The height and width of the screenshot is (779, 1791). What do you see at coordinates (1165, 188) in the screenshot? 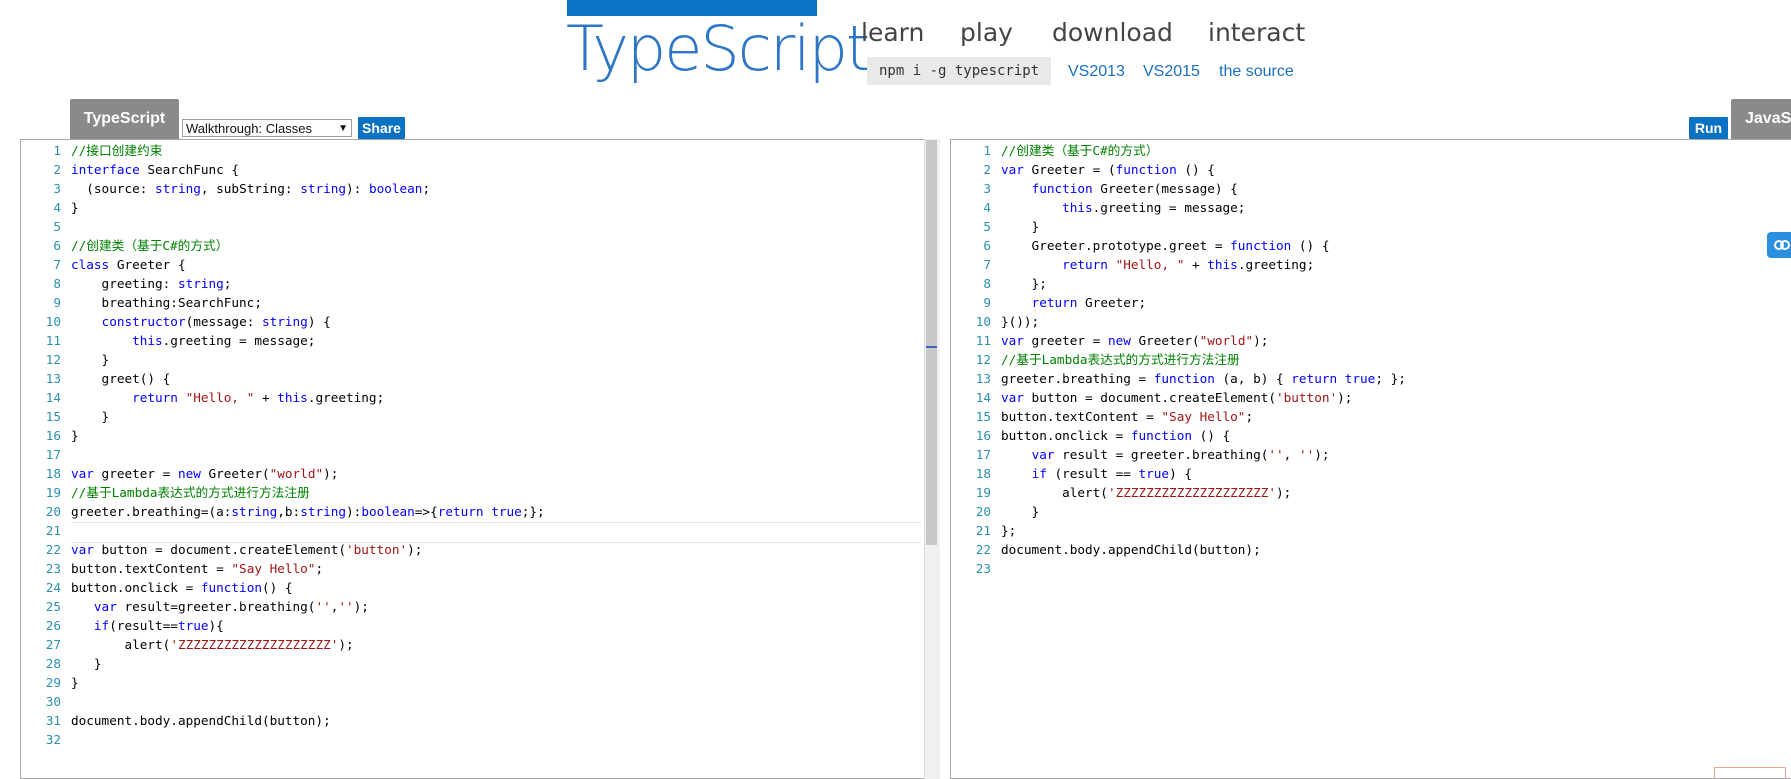
I see `code-token: Greeter(message) {` at bounding box center [1165, 188].